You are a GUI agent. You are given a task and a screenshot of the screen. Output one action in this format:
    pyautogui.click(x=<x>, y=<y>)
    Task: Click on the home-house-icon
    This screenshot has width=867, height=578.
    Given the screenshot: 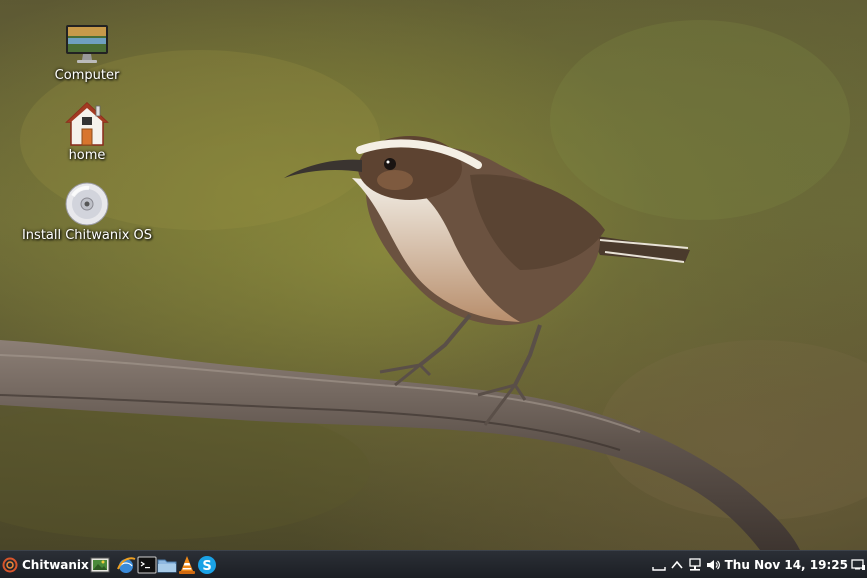 What is the action you would take?
    pyautogui.click(x=87, y=123)
    